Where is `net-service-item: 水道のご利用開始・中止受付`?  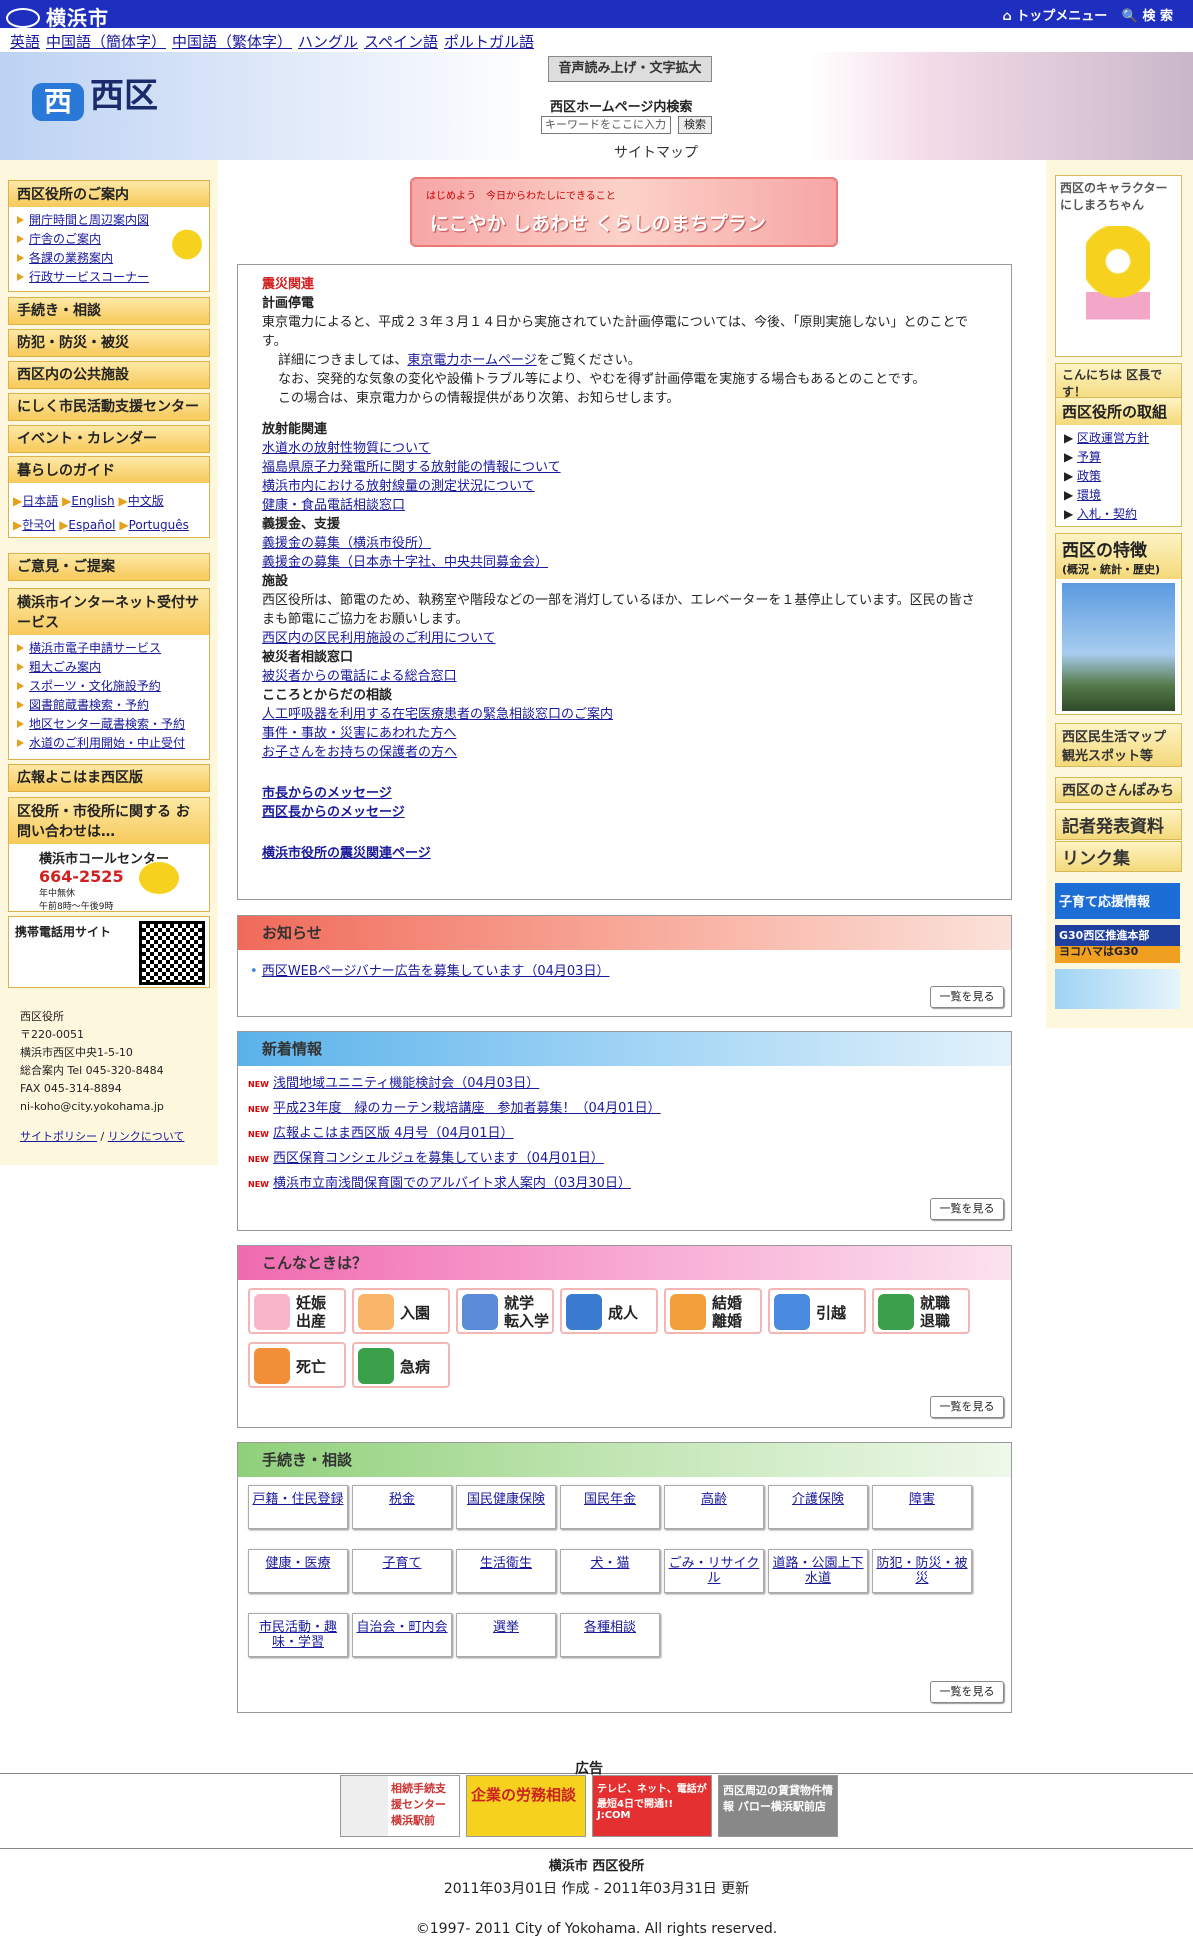 net-service-item: 水道のご利用開始・中止受付 is located at coordinates (109, 743).